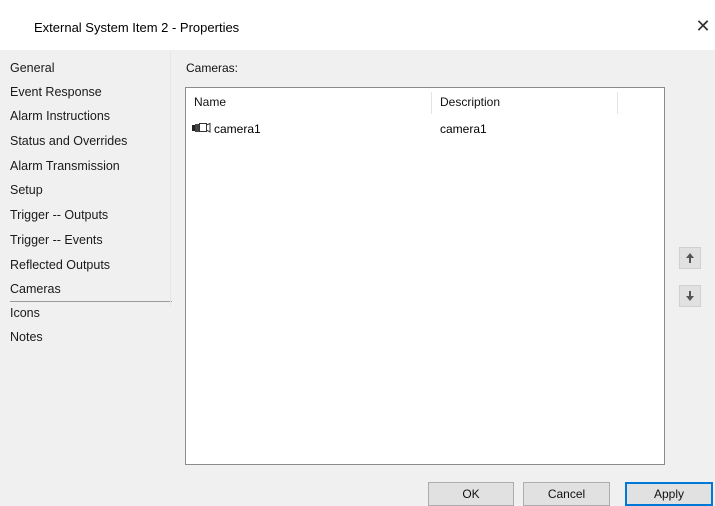 The width and height of the screenshot is (715, 506). What do you see at coordinates (59, 215) in the screenshot?
I see `sidebar-item-trigger-outputs: Trigger -- Outputs` at bounding box center [59, 215].